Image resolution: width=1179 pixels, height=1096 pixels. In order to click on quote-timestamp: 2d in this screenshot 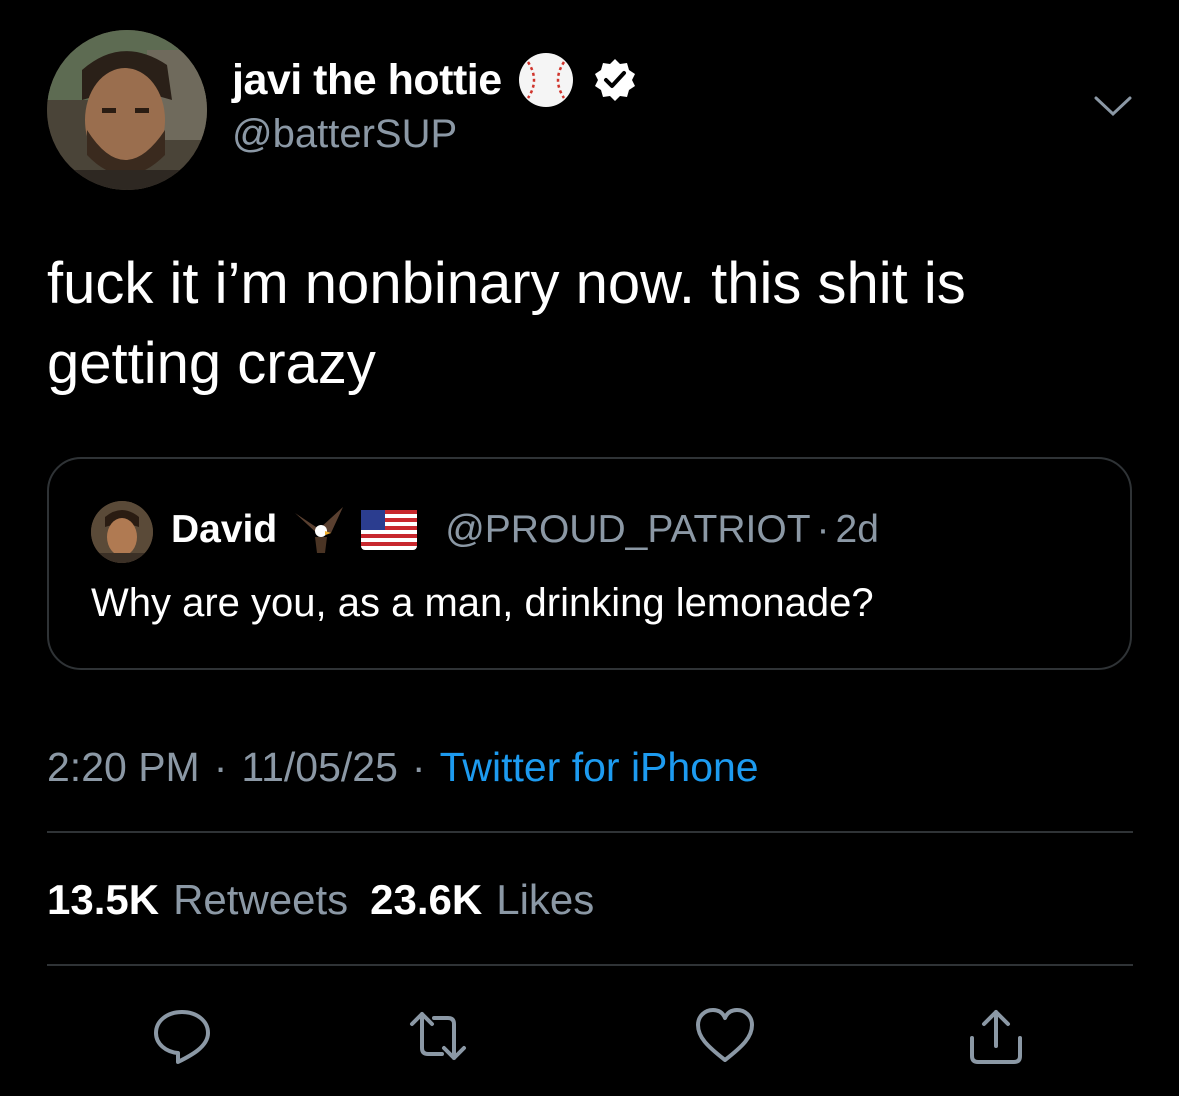, I will do `click(857, 529)`.